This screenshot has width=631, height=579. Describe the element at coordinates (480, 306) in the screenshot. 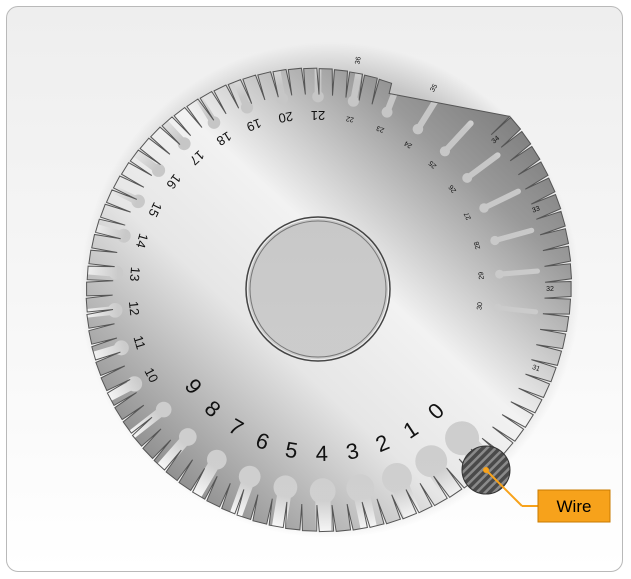

I see `gauge-slot-label: 30` at that location.